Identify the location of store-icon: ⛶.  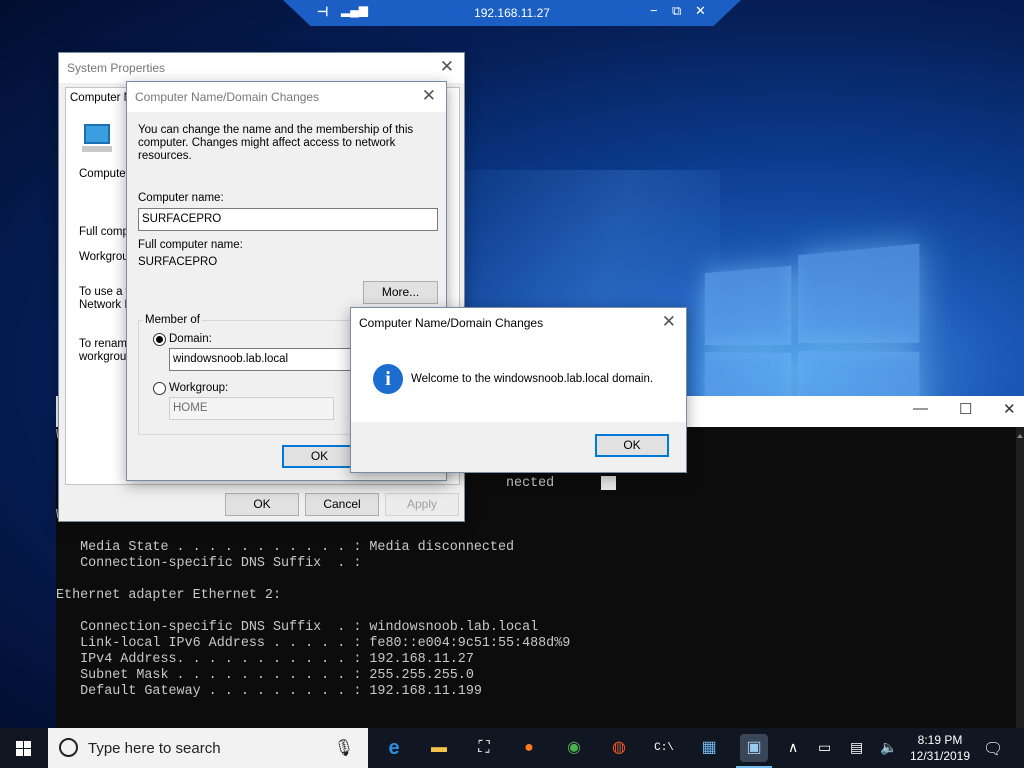
(484, 748).